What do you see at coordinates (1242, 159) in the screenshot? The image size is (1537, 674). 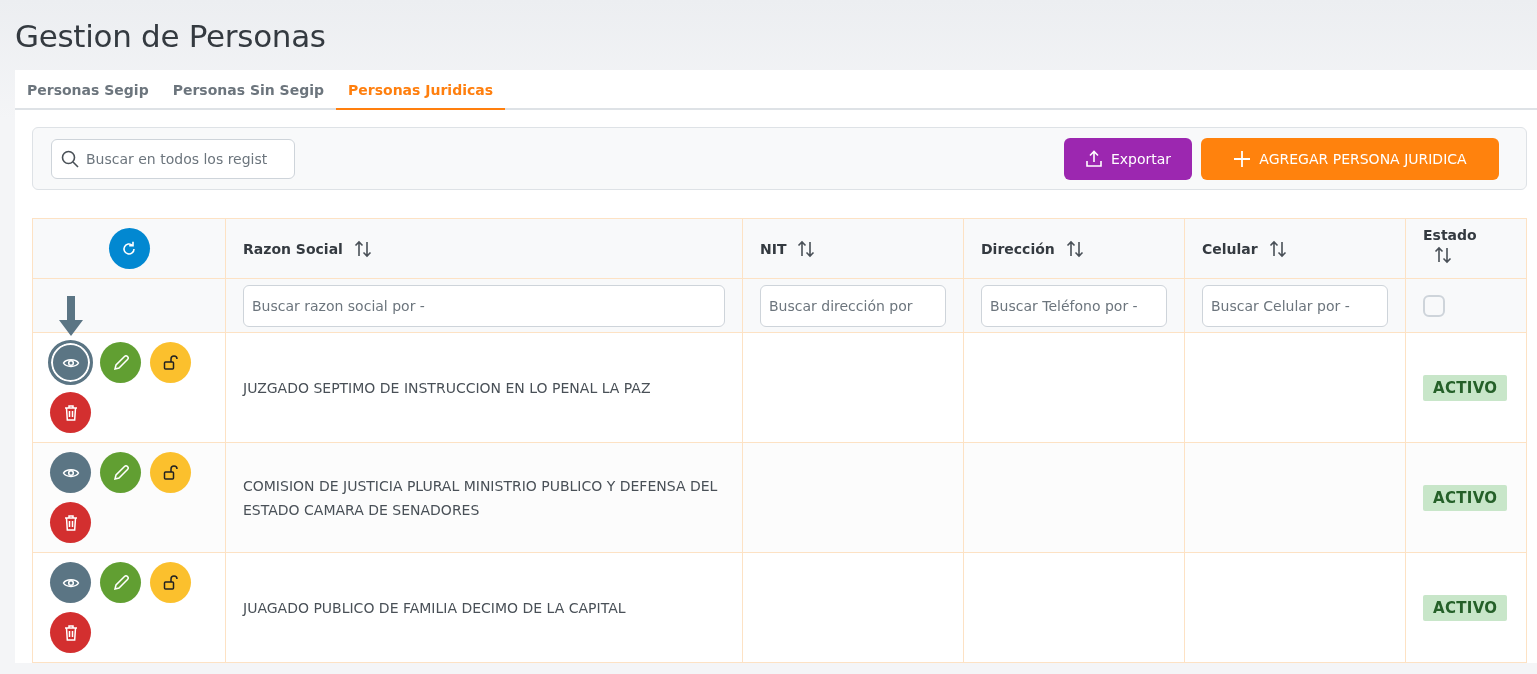 I see `plus-icon` at bounding box center [1242, 159].